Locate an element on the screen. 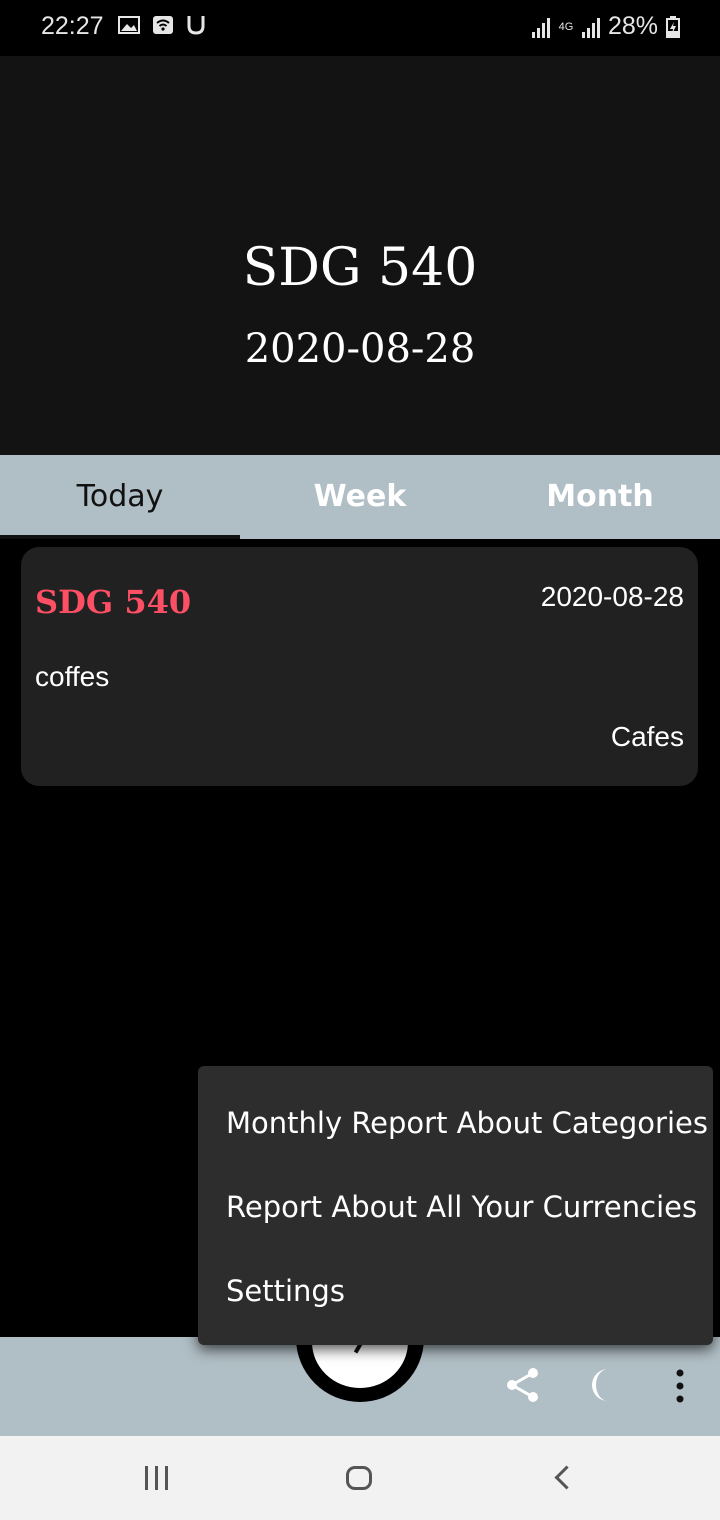 The height and width of the screenshot is (1520, 720). menu-item-currencies-report: Report About All Your Currencies is located at coordinates (461, 1207).